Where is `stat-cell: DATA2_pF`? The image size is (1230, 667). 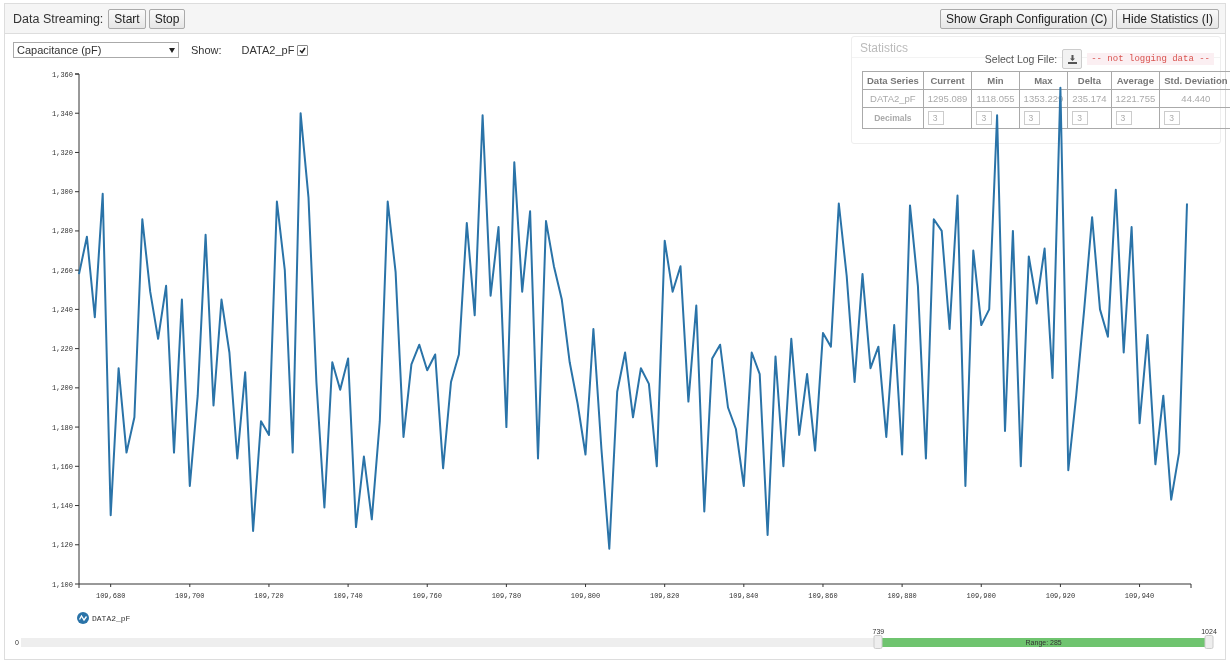
stat-cell: DATA2_pF is located at coordinates (893, 98).